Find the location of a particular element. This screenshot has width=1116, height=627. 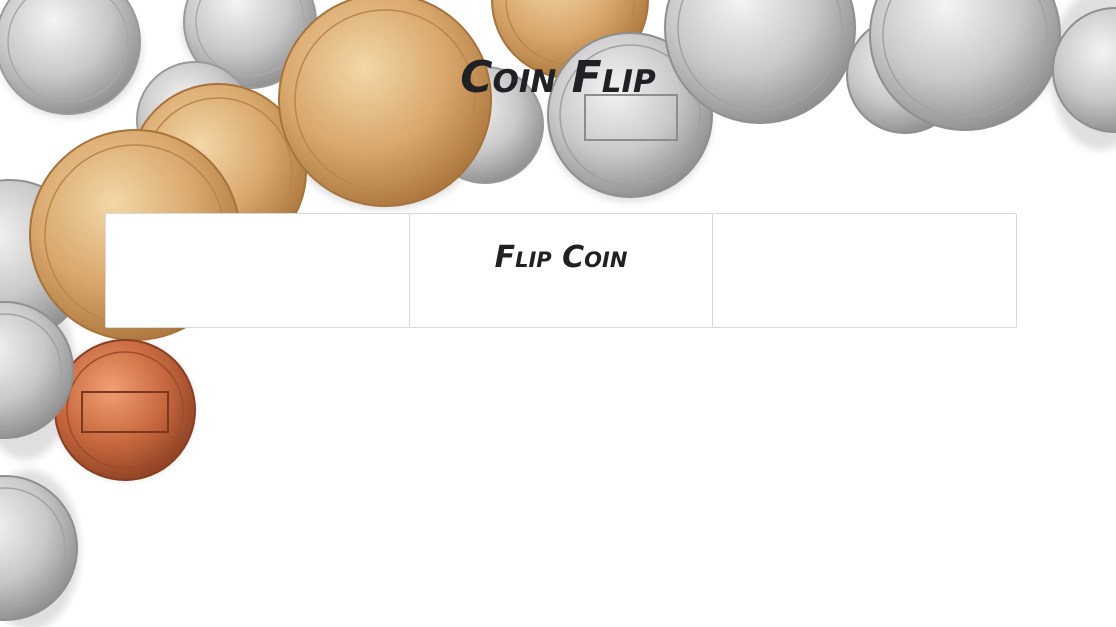

flip-panel: Flip Coin is located at coordinates (561, 270).